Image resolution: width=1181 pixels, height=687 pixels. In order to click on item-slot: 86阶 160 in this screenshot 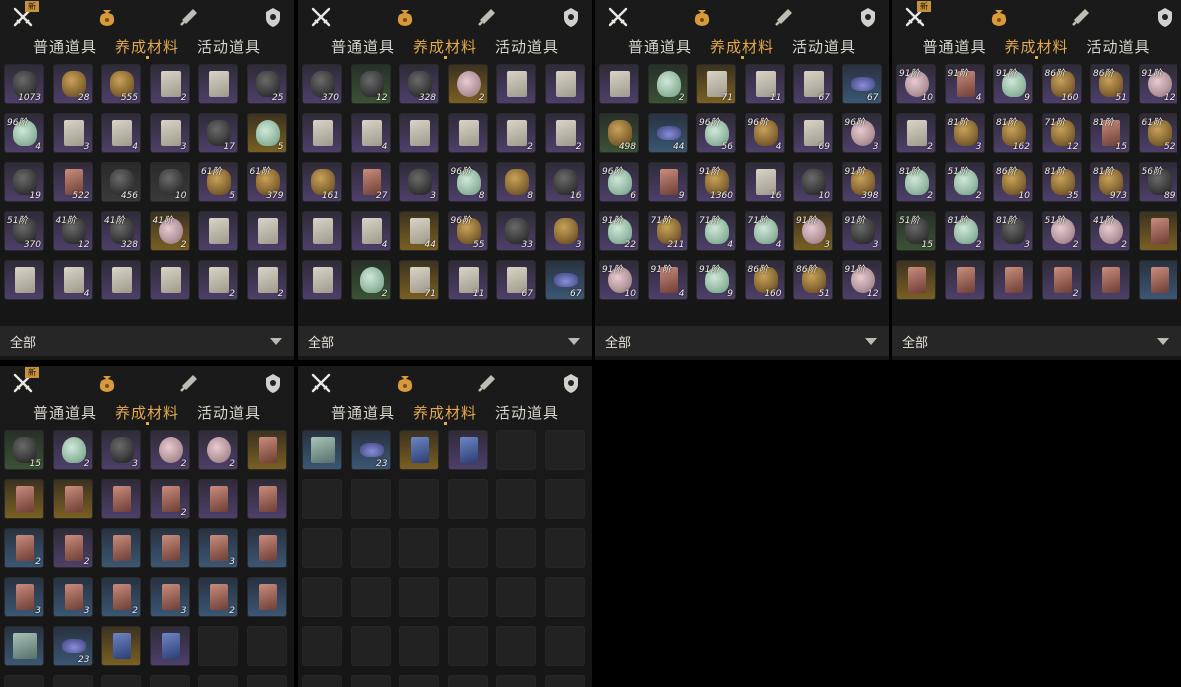, I will do `click(1061, 84)`.